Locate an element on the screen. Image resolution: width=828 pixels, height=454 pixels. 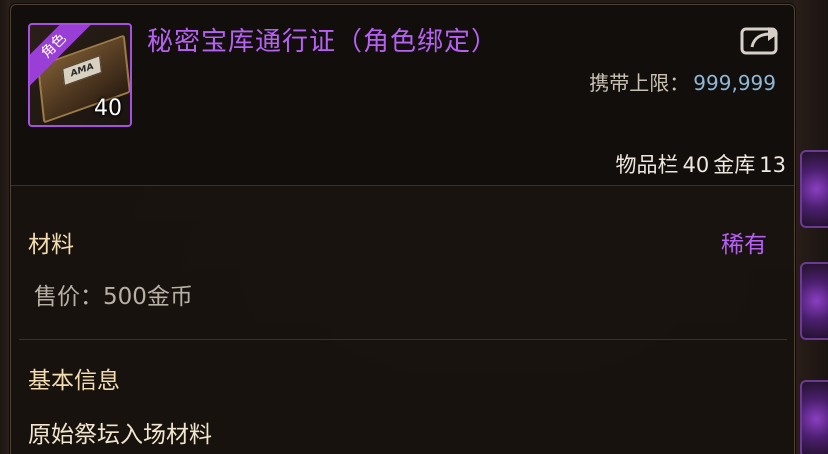
header-divider is located at coordinates (402, 185).